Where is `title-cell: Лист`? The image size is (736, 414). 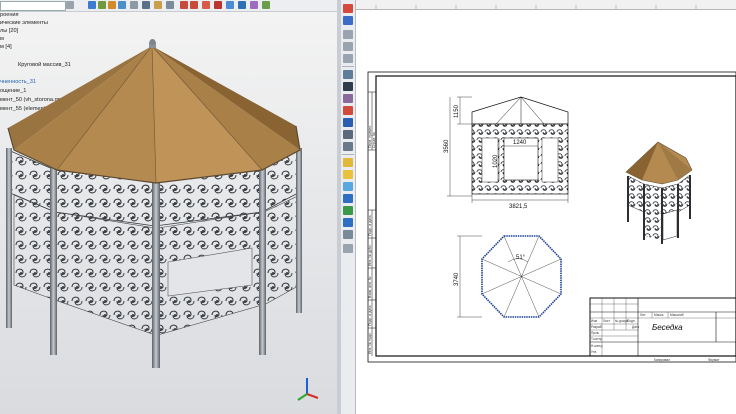
title-cell: Лист is located at coordinates (606, 321).